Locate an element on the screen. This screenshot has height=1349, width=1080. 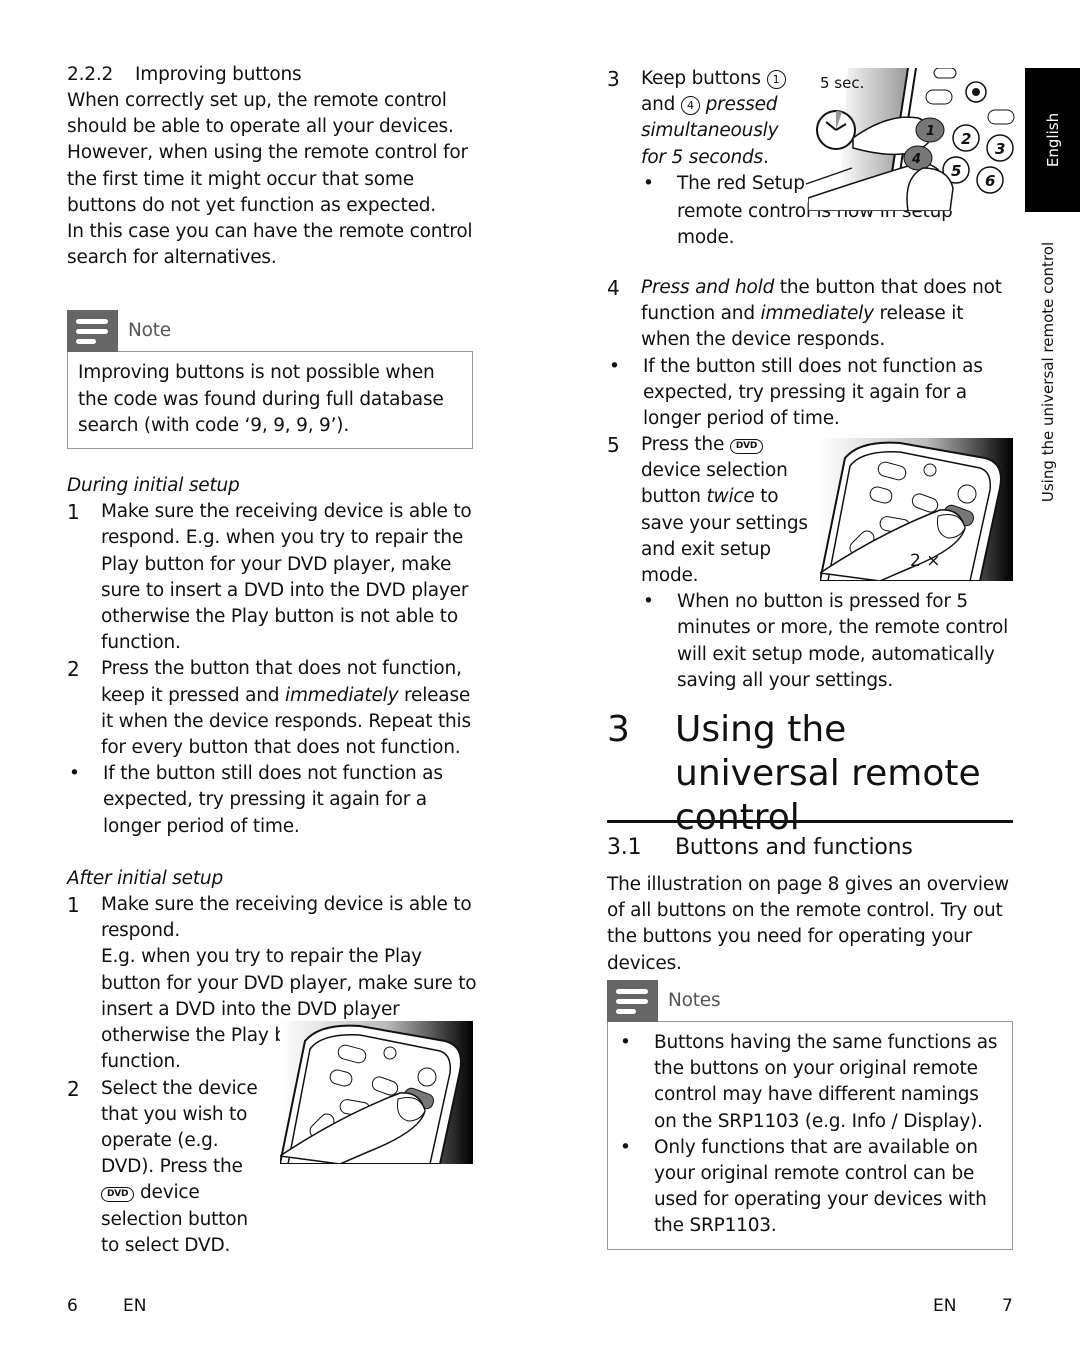
callout-line-drawing is located at coordinates (829, 176).